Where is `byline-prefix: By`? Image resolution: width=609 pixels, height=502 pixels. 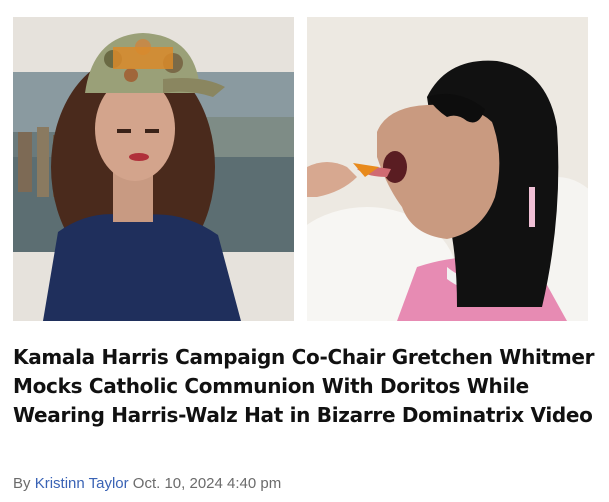
byline-prefix: By is located at coordinates (22, 483).